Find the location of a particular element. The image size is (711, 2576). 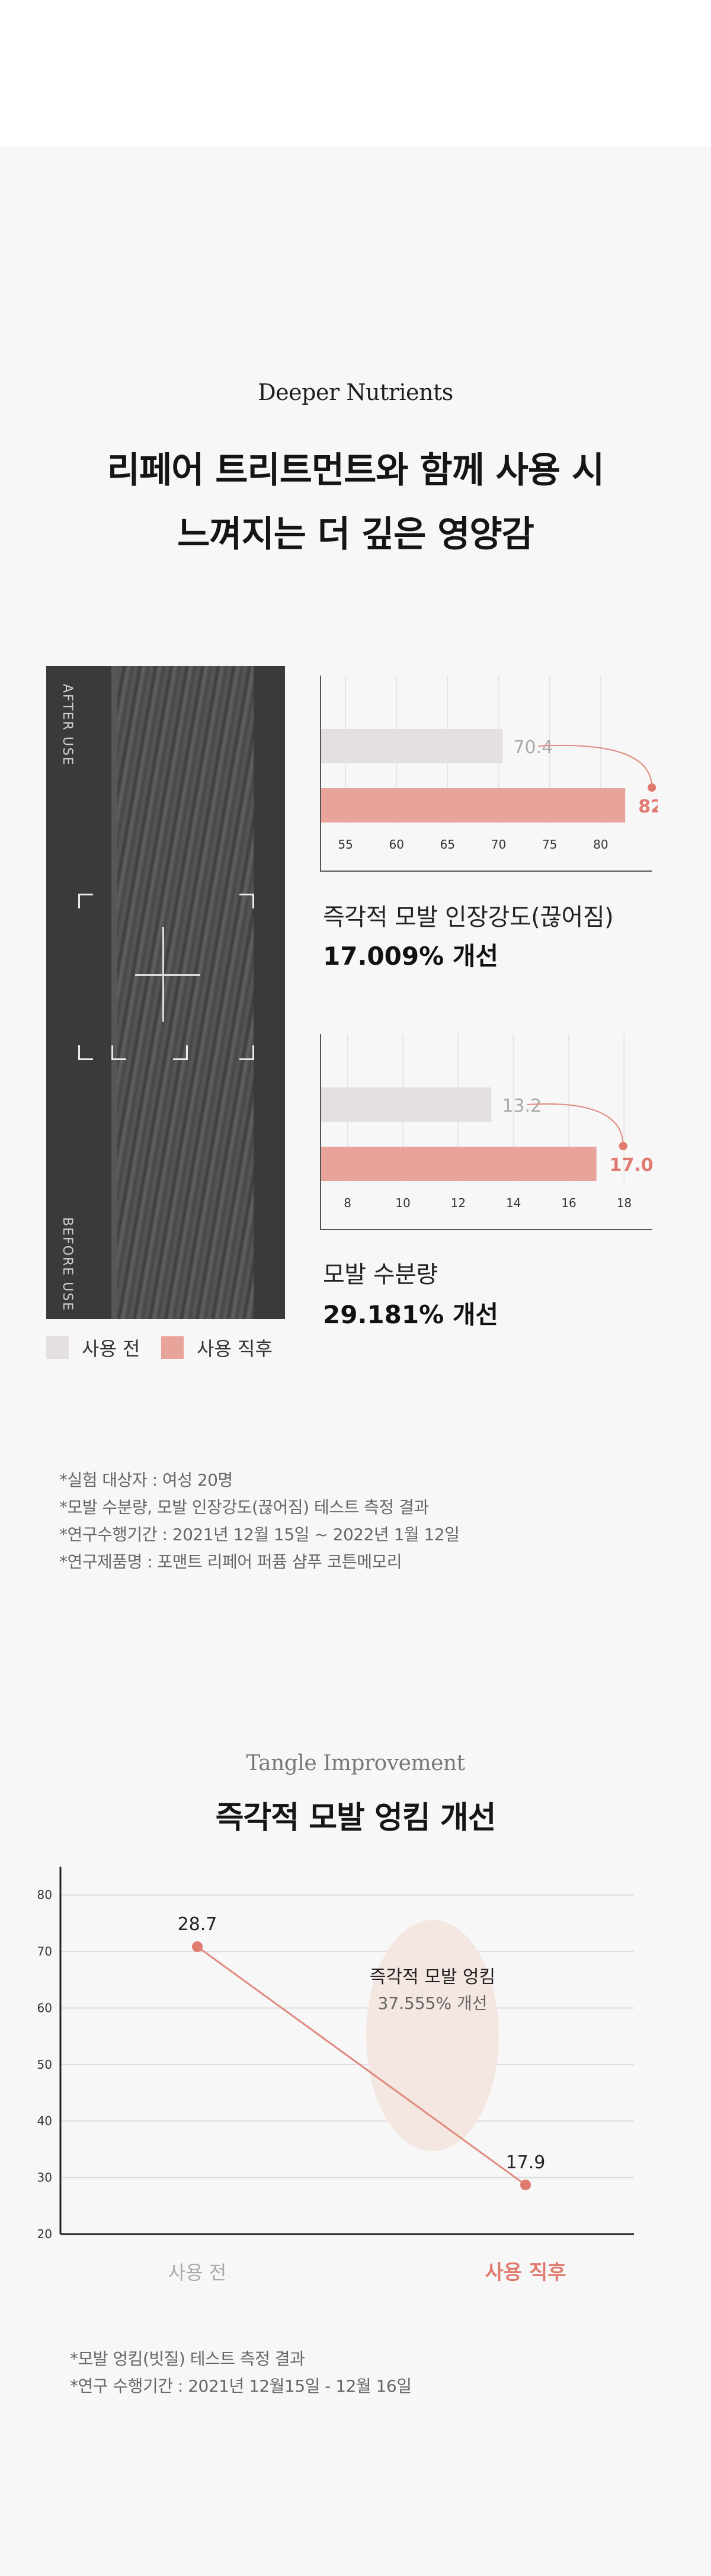

legend-swatch-before is located at coordinates (57, 1347).